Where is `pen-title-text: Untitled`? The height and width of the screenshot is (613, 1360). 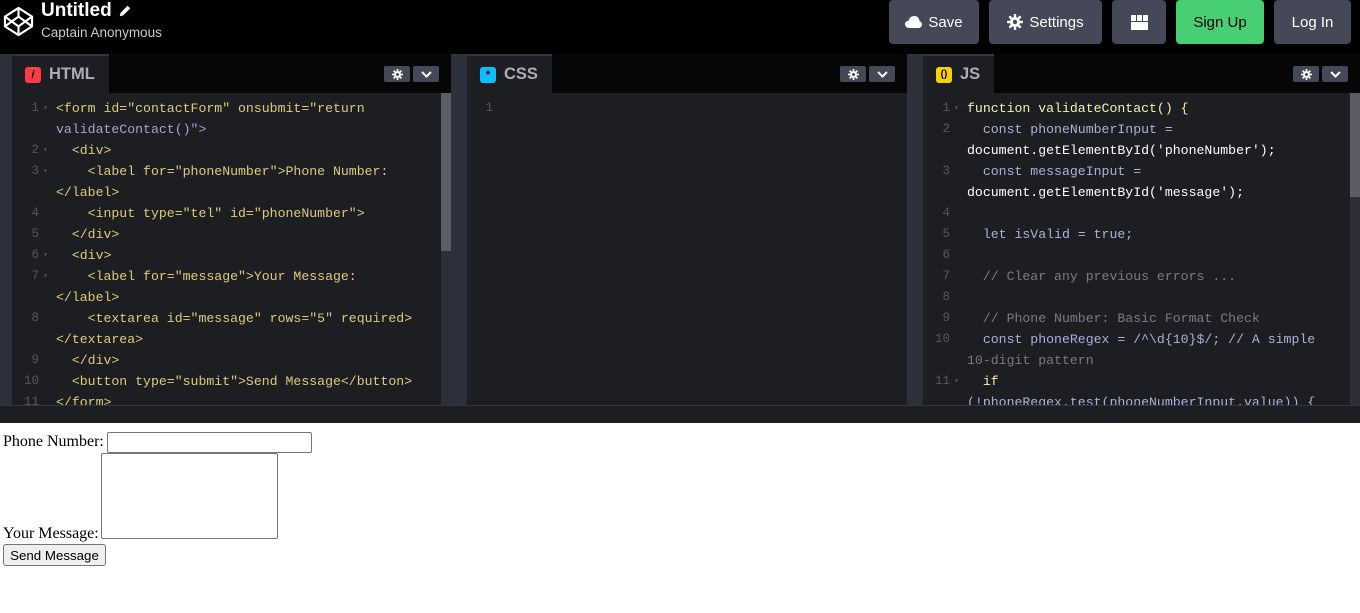 pen-title-text: Untitled is located at coordinates (76, 10).